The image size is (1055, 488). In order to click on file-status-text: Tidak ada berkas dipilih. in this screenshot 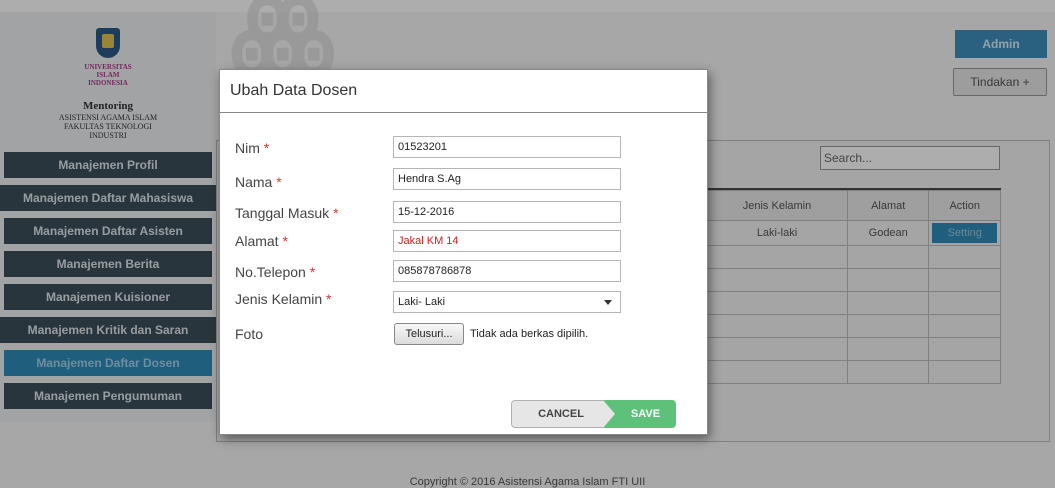, I will do `click(529, 334)`.